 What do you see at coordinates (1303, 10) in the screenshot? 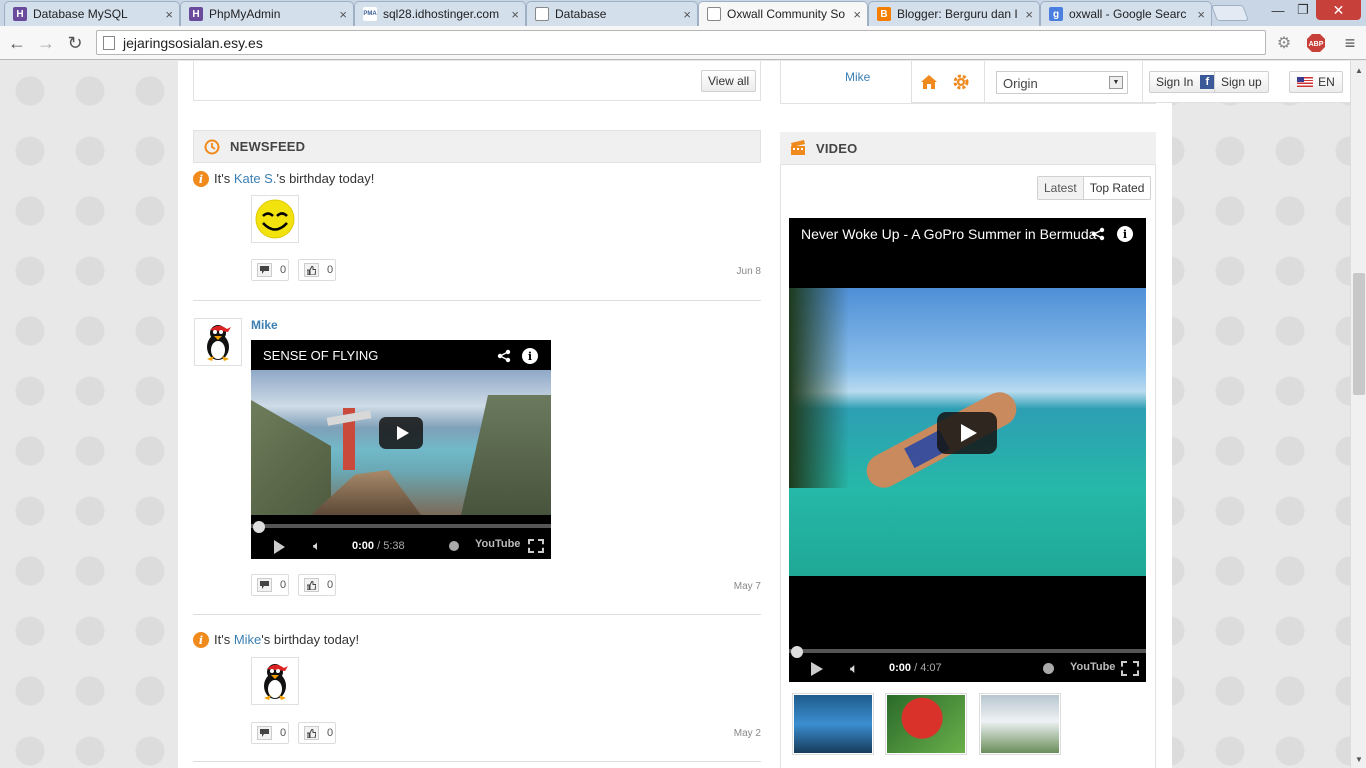
I see `restore-icon: ❐` at bounding box center [1303, 10].